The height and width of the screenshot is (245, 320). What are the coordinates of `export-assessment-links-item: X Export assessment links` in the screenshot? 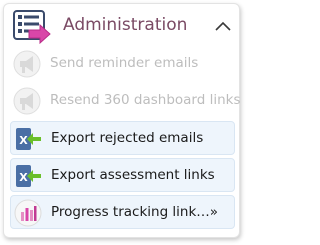 It's located at (122, 175).